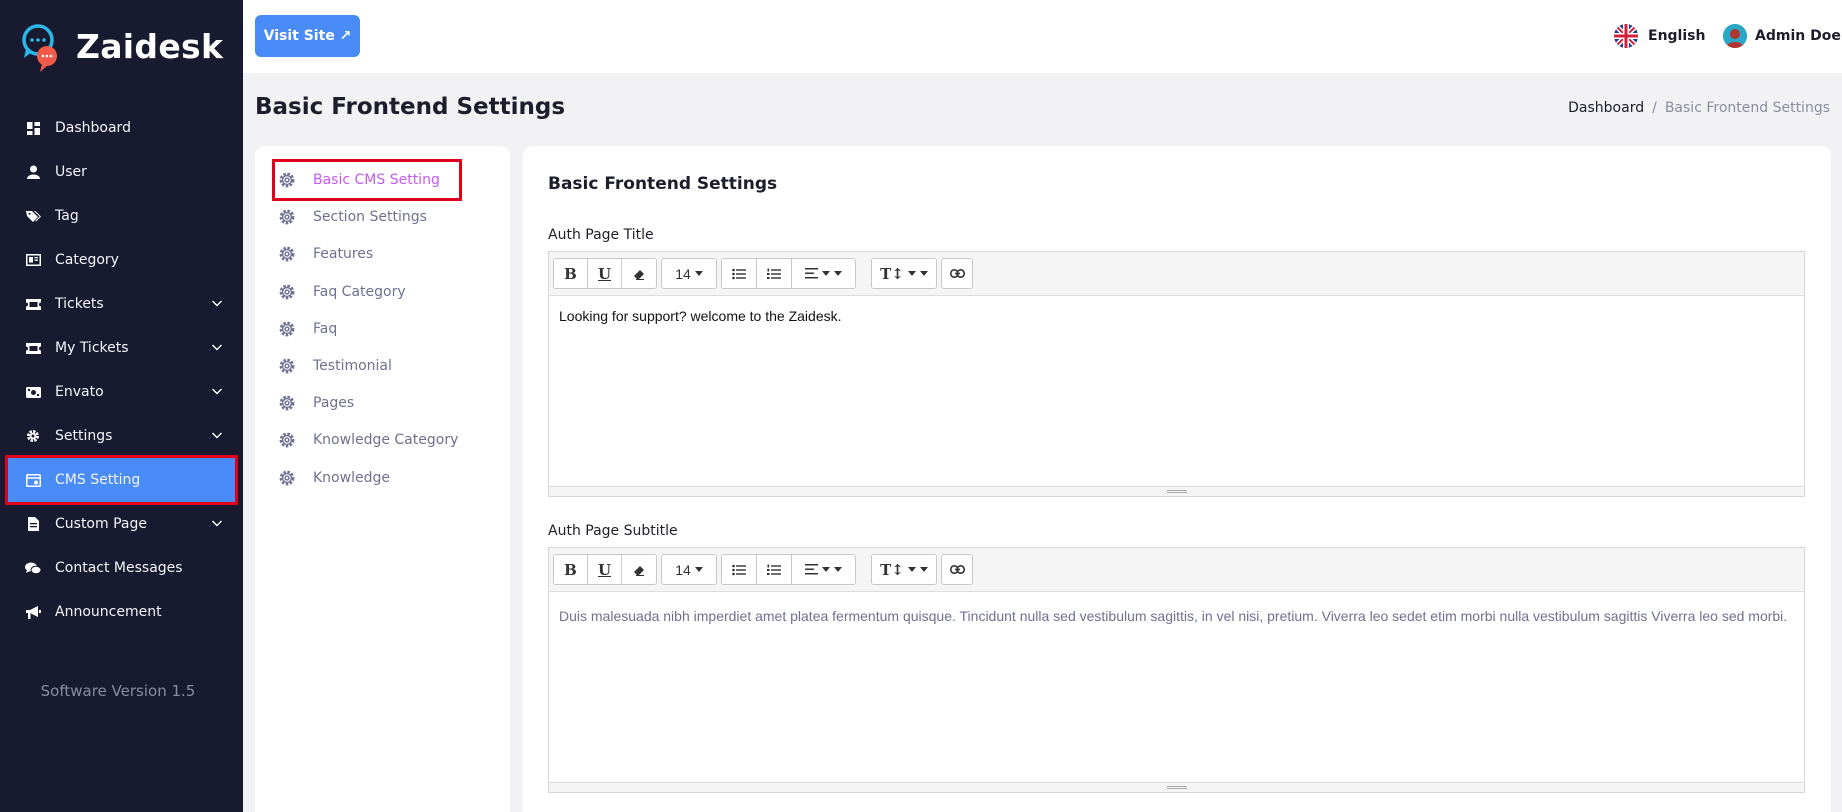 Image resolution: width=1842 pixels, height=812 pixels. What do you see at coordinates (121, 128) in the screenshot?
I see `sidebar-item-dashboard: Dashboard` at bounding box center [121, 128].